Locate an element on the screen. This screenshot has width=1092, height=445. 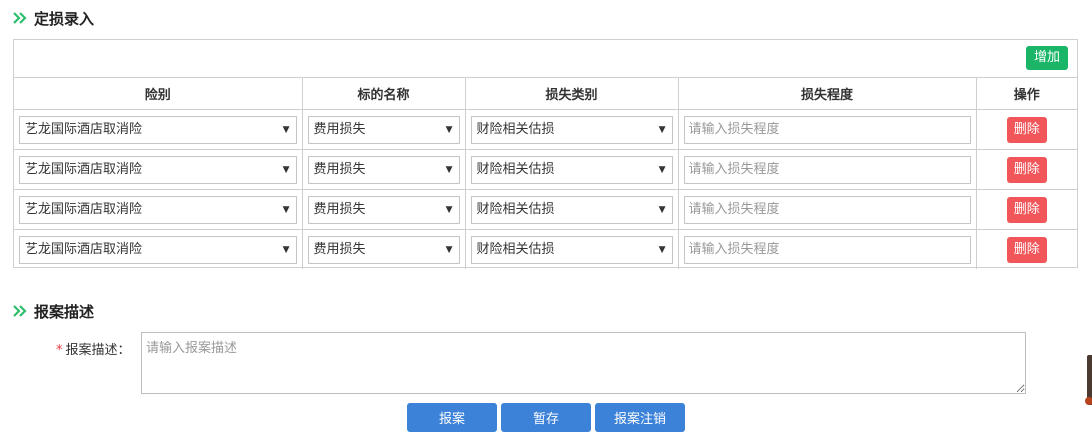
report-section-header: 报案描述 is located at coordinates (53, 311).